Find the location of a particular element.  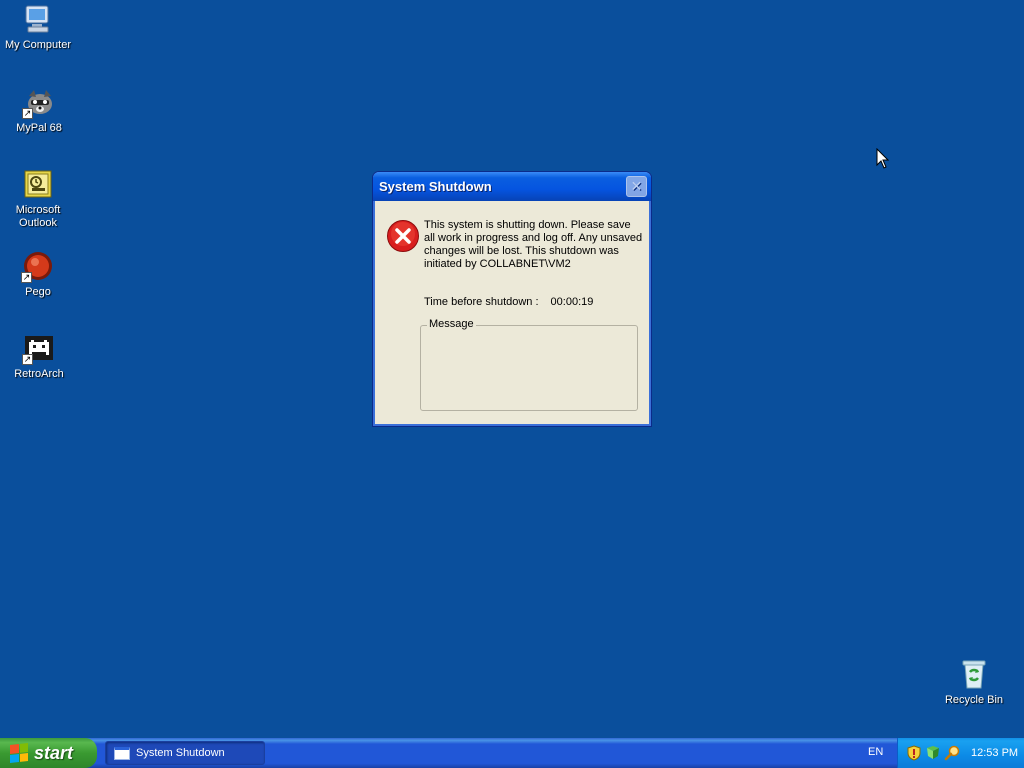

start-button: start is located at coordinates (48, 753).